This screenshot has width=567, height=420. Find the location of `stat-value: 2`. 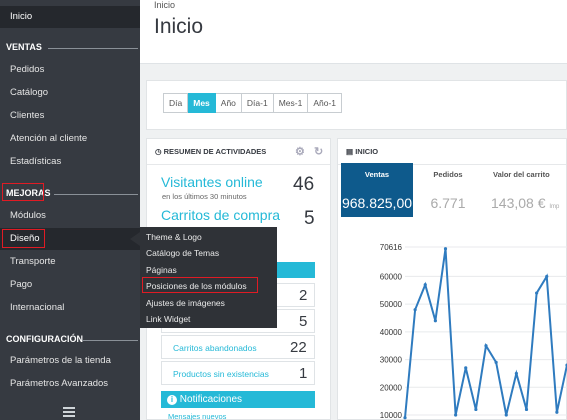

stat-value: 2 is located at coordinates (303, 295).